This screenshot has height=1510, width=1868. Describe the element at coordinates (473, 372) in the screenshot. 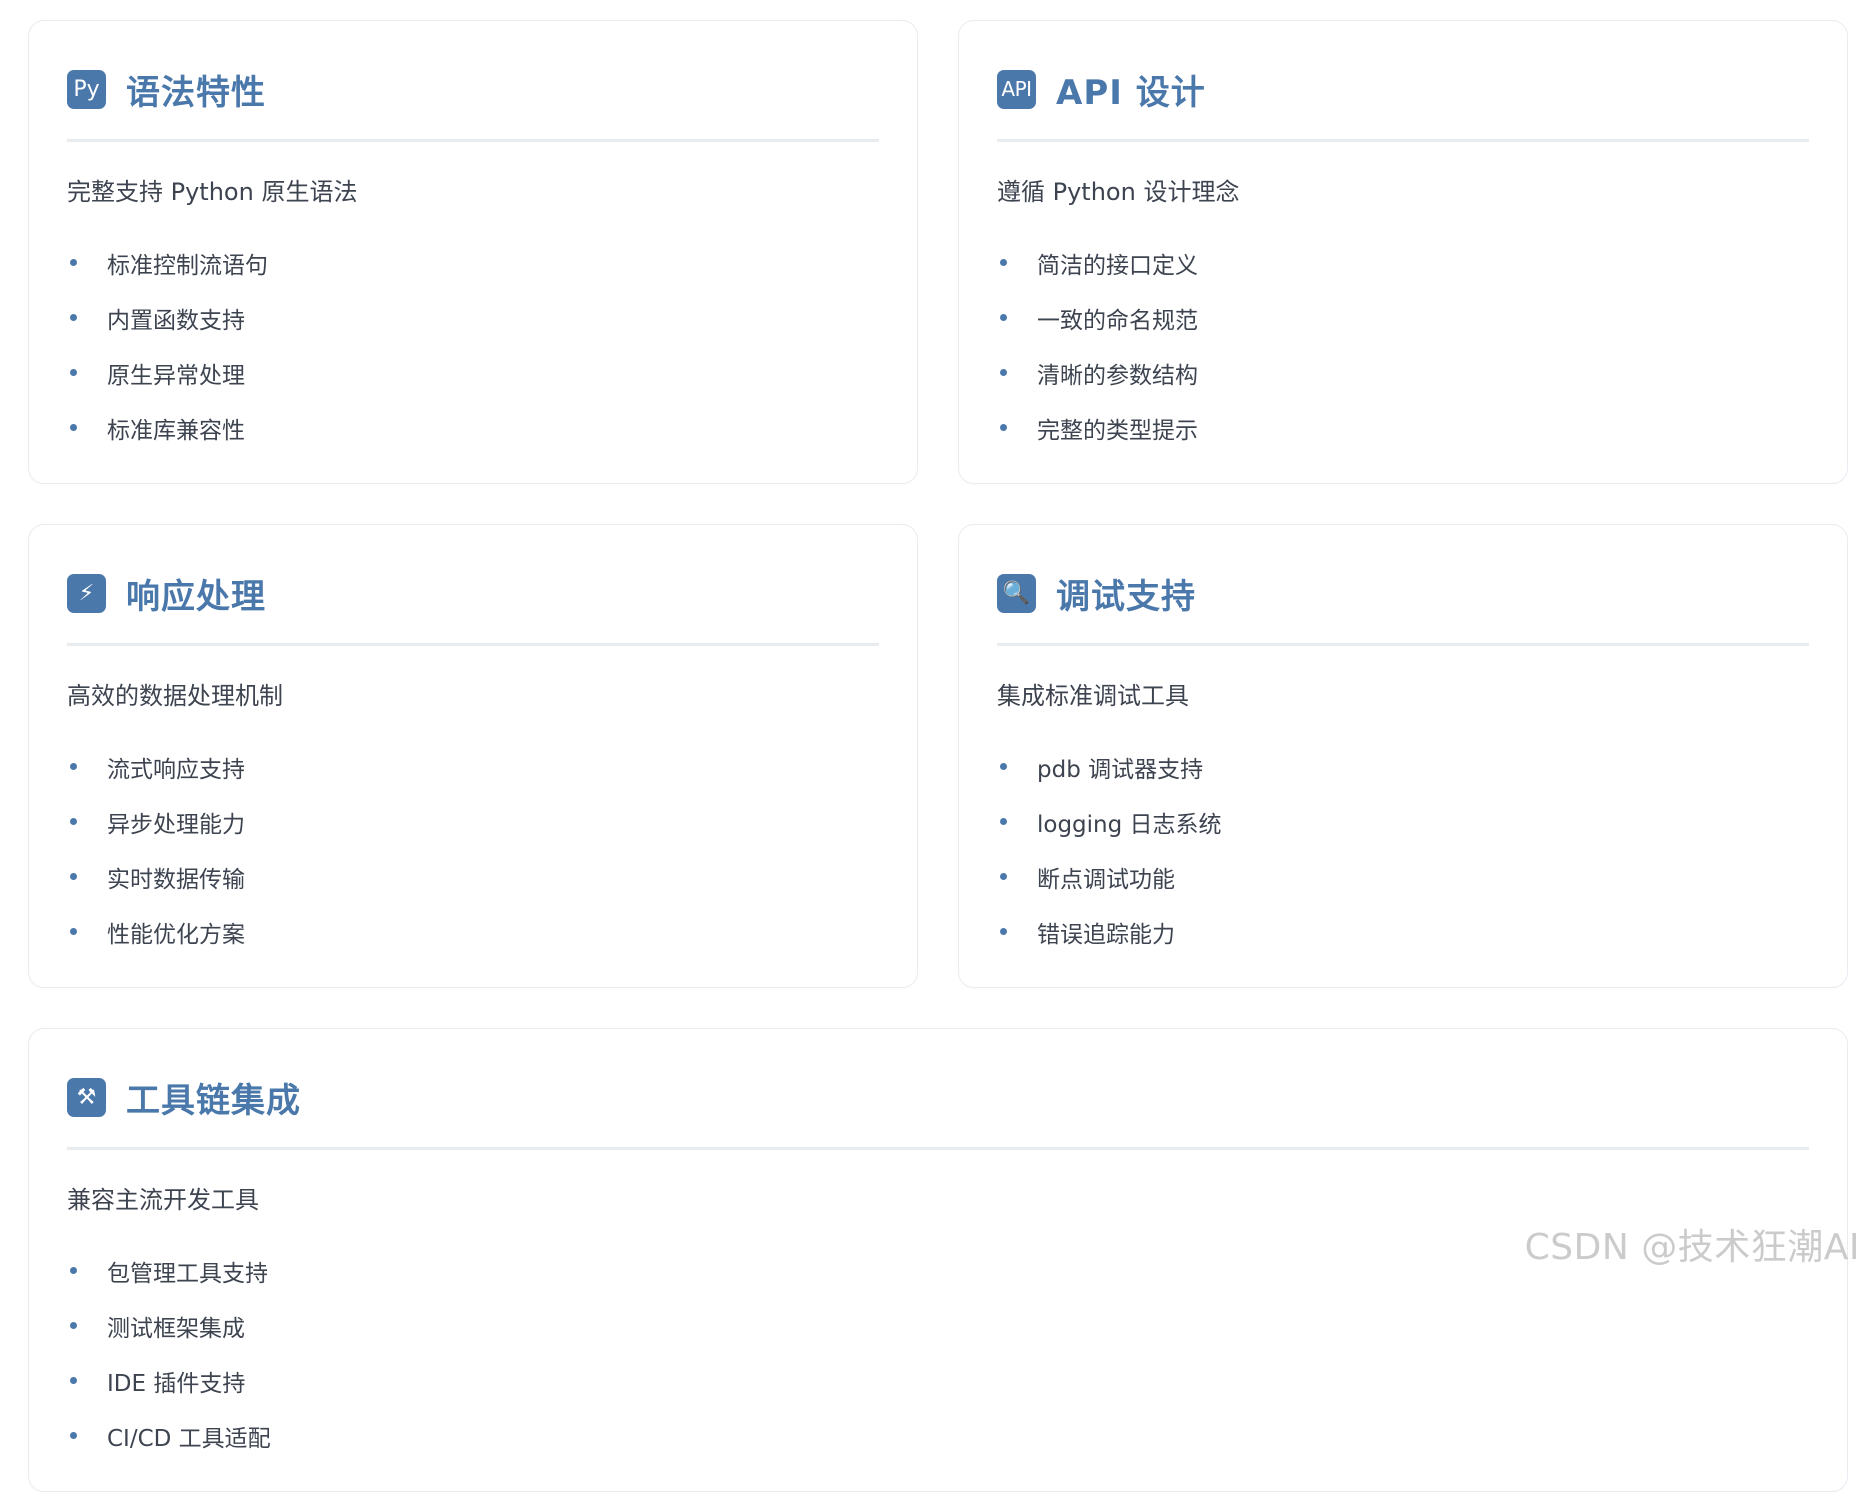

I see `list-item: 原生异常处理` at that location.